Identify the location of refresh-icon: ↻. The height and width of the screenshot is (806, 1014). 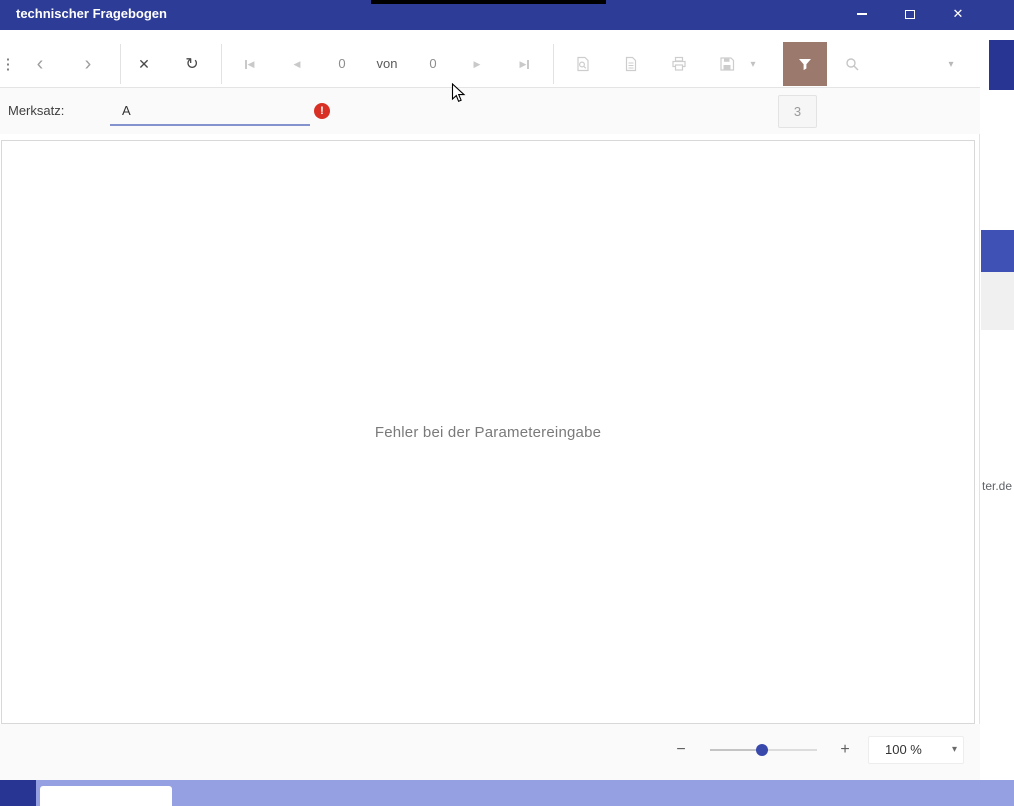
(192, 64).